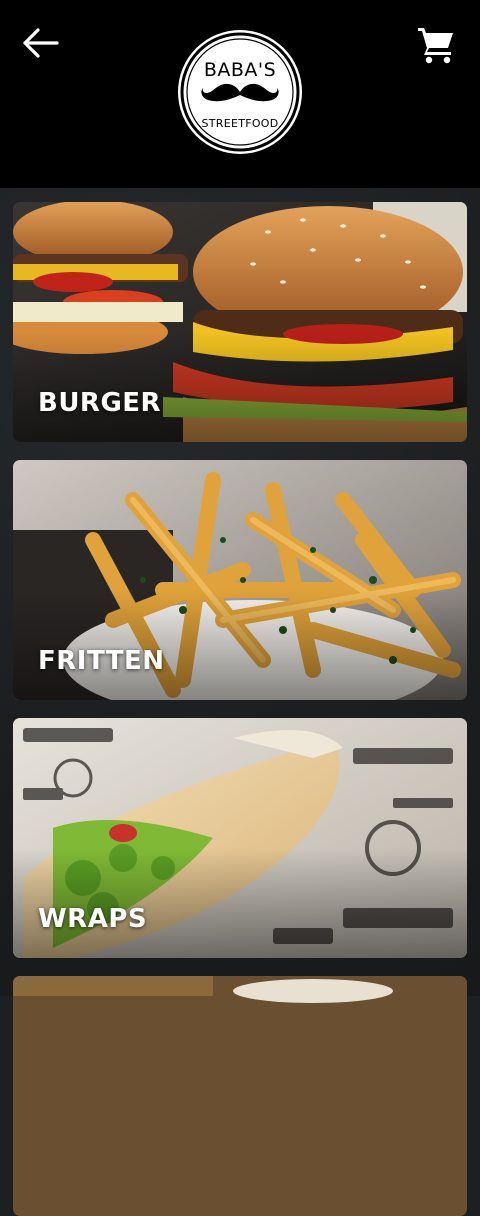  I want to click on arrow-left-icon, so click(41, 43).